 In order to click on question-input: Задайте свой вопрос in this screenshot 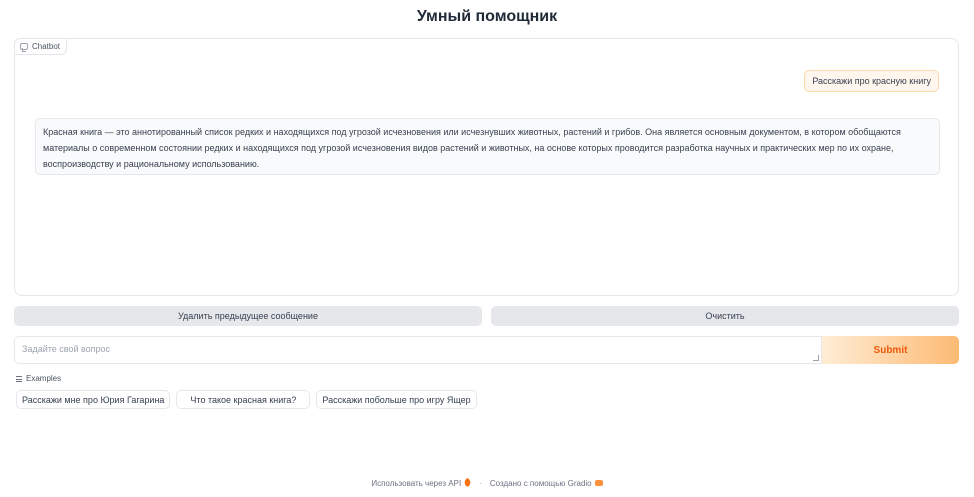, I will do `click(418, 350)`.